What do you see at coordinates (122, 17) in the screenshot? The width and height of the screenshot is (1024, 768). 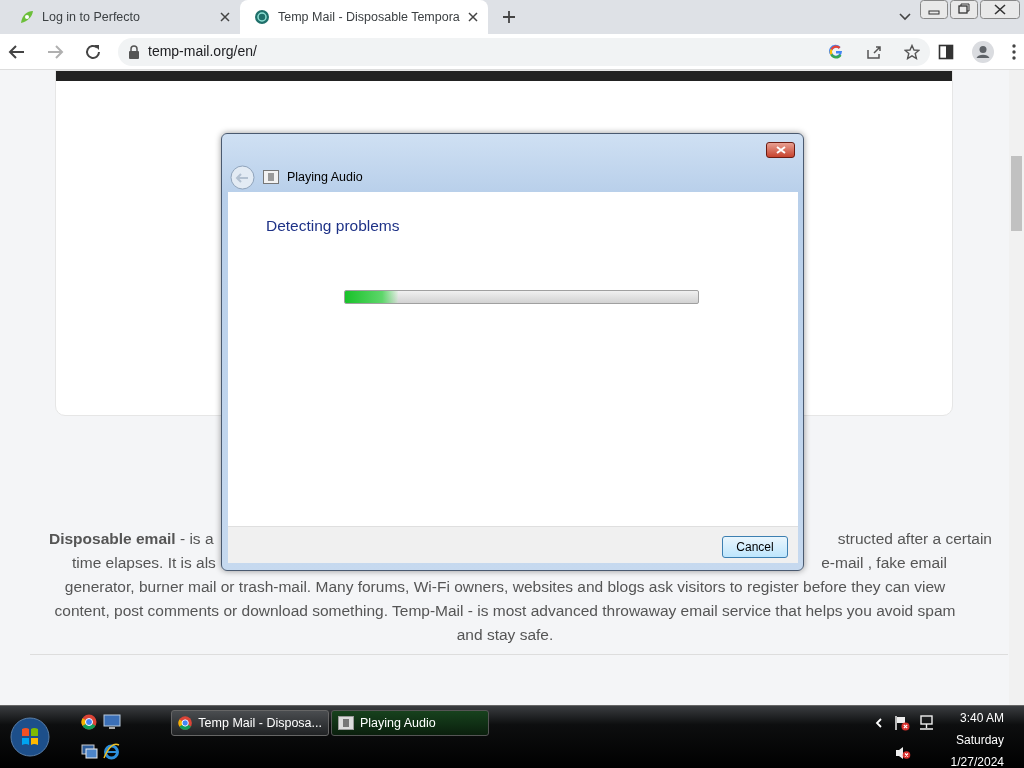 I see `browser-tab: Log in to Perfecto` at bounding box center [122, 17].